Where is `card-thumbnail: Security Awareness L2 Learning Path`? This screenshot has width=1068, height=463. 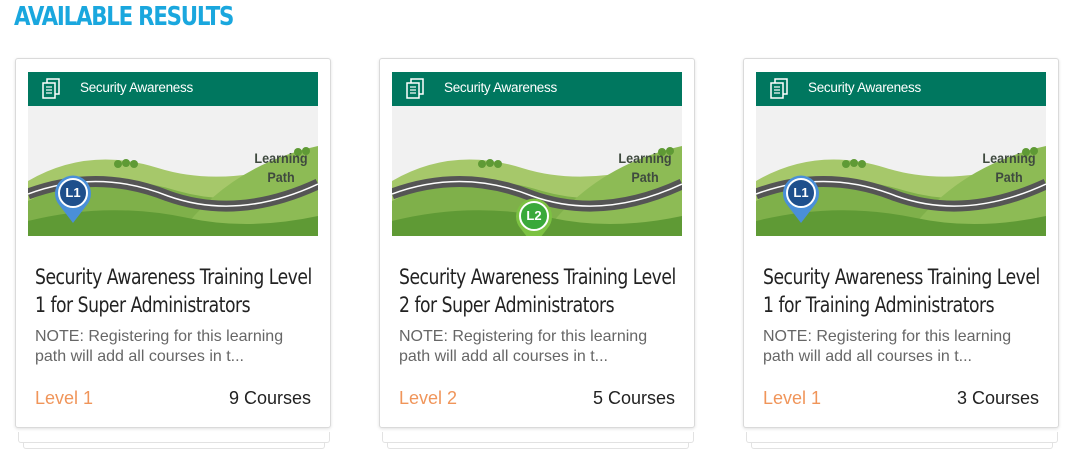
card-thumbnail: Security Awareness L2 Learning Path is located at coordinates (537, 154).